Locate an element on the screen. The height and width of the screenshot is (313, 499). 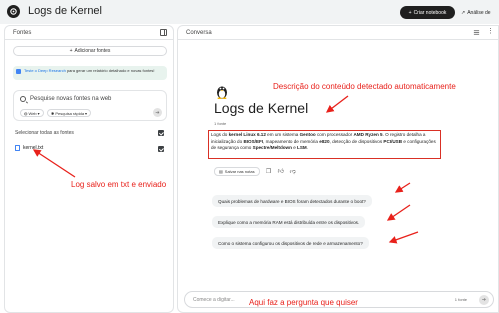
trend-icon: ↗ is located at coordinates (463, 12).